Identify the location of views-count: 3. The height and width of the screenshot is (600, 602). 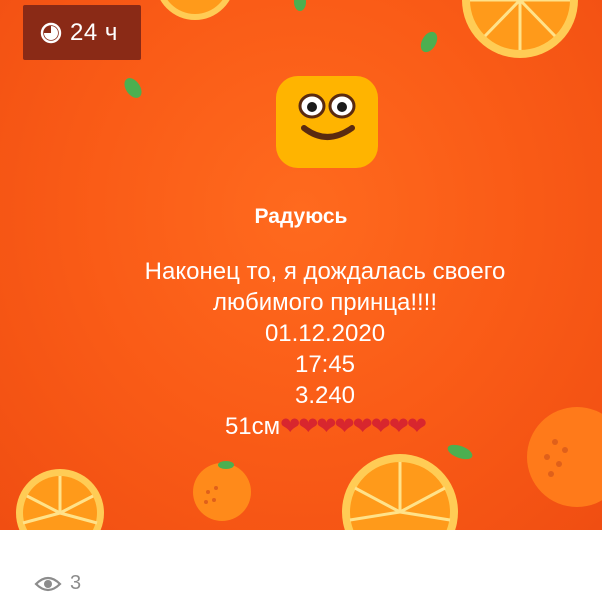
(76, 583).